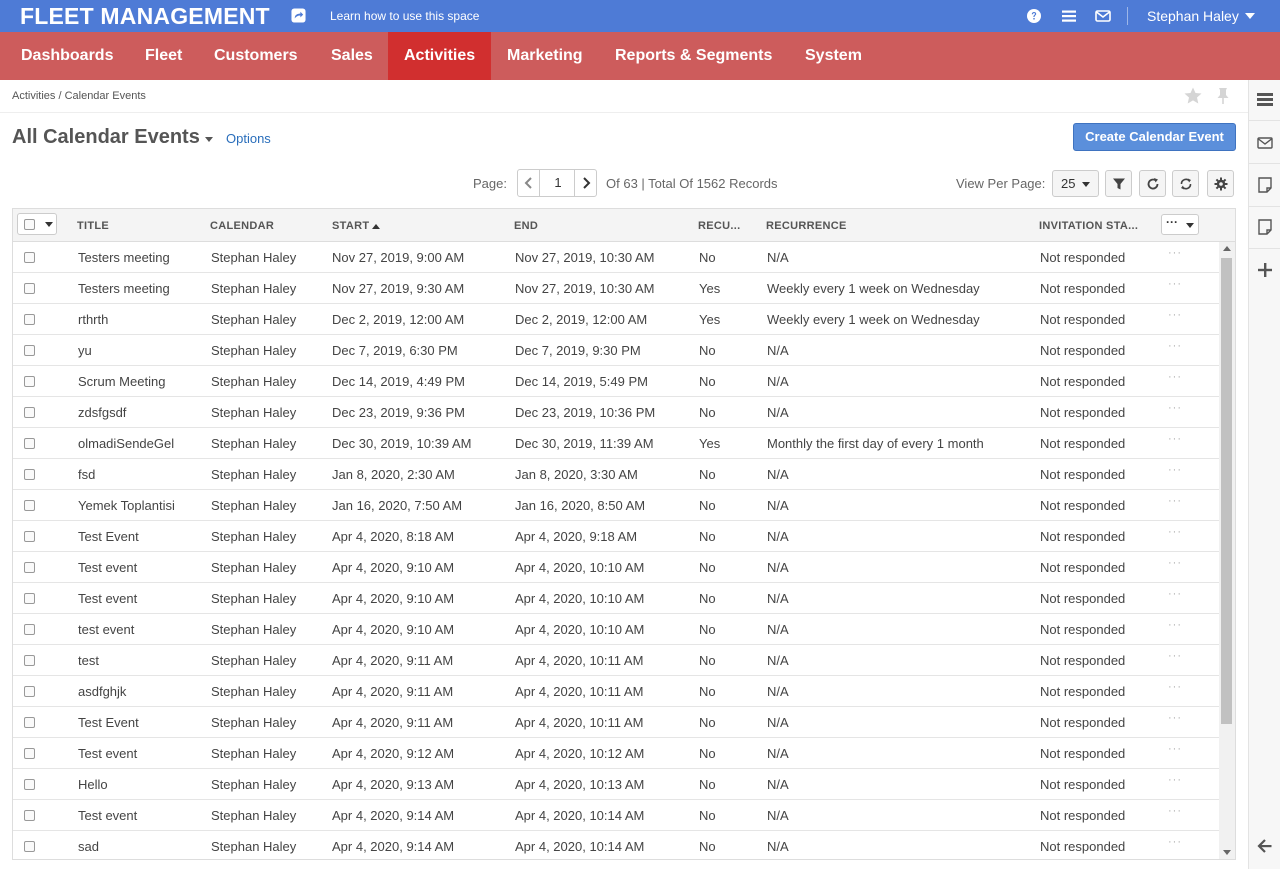 This screenshot has width=1280, height=869. Describe the element at coordinates (1265, 143) in the screenshot. I see `email-icon` at that location.